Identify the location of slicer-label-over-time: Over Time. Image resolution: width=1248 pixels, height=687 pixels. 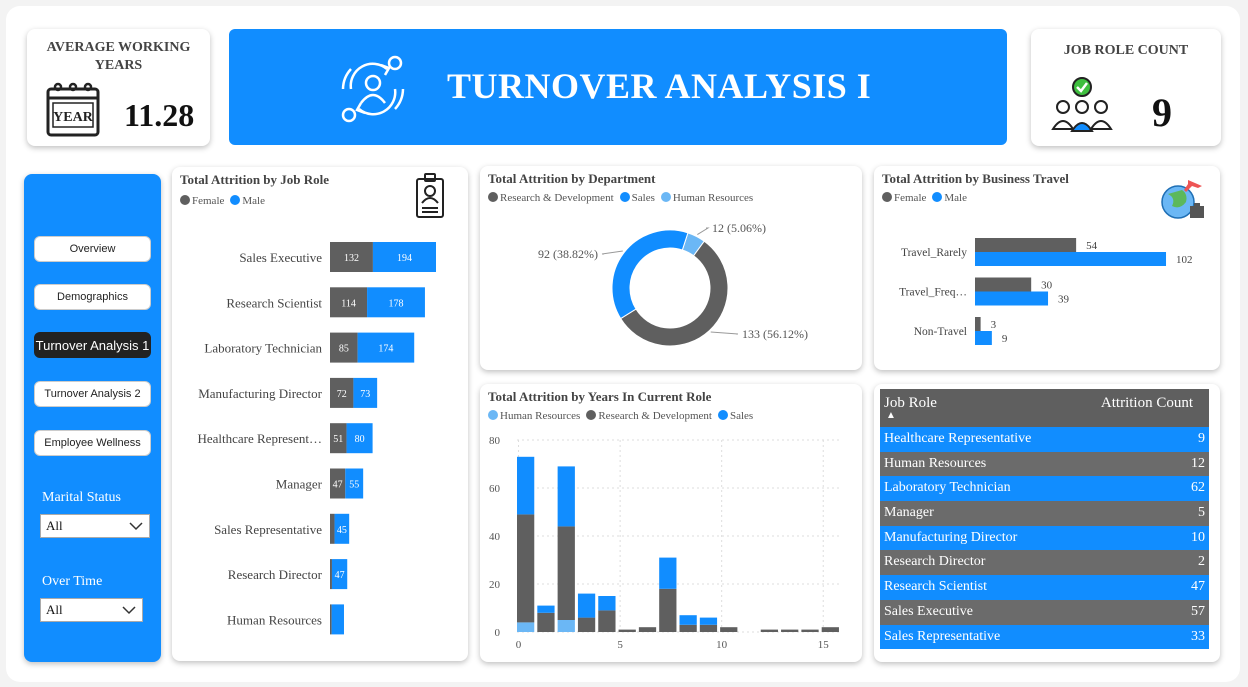
(72, 581).